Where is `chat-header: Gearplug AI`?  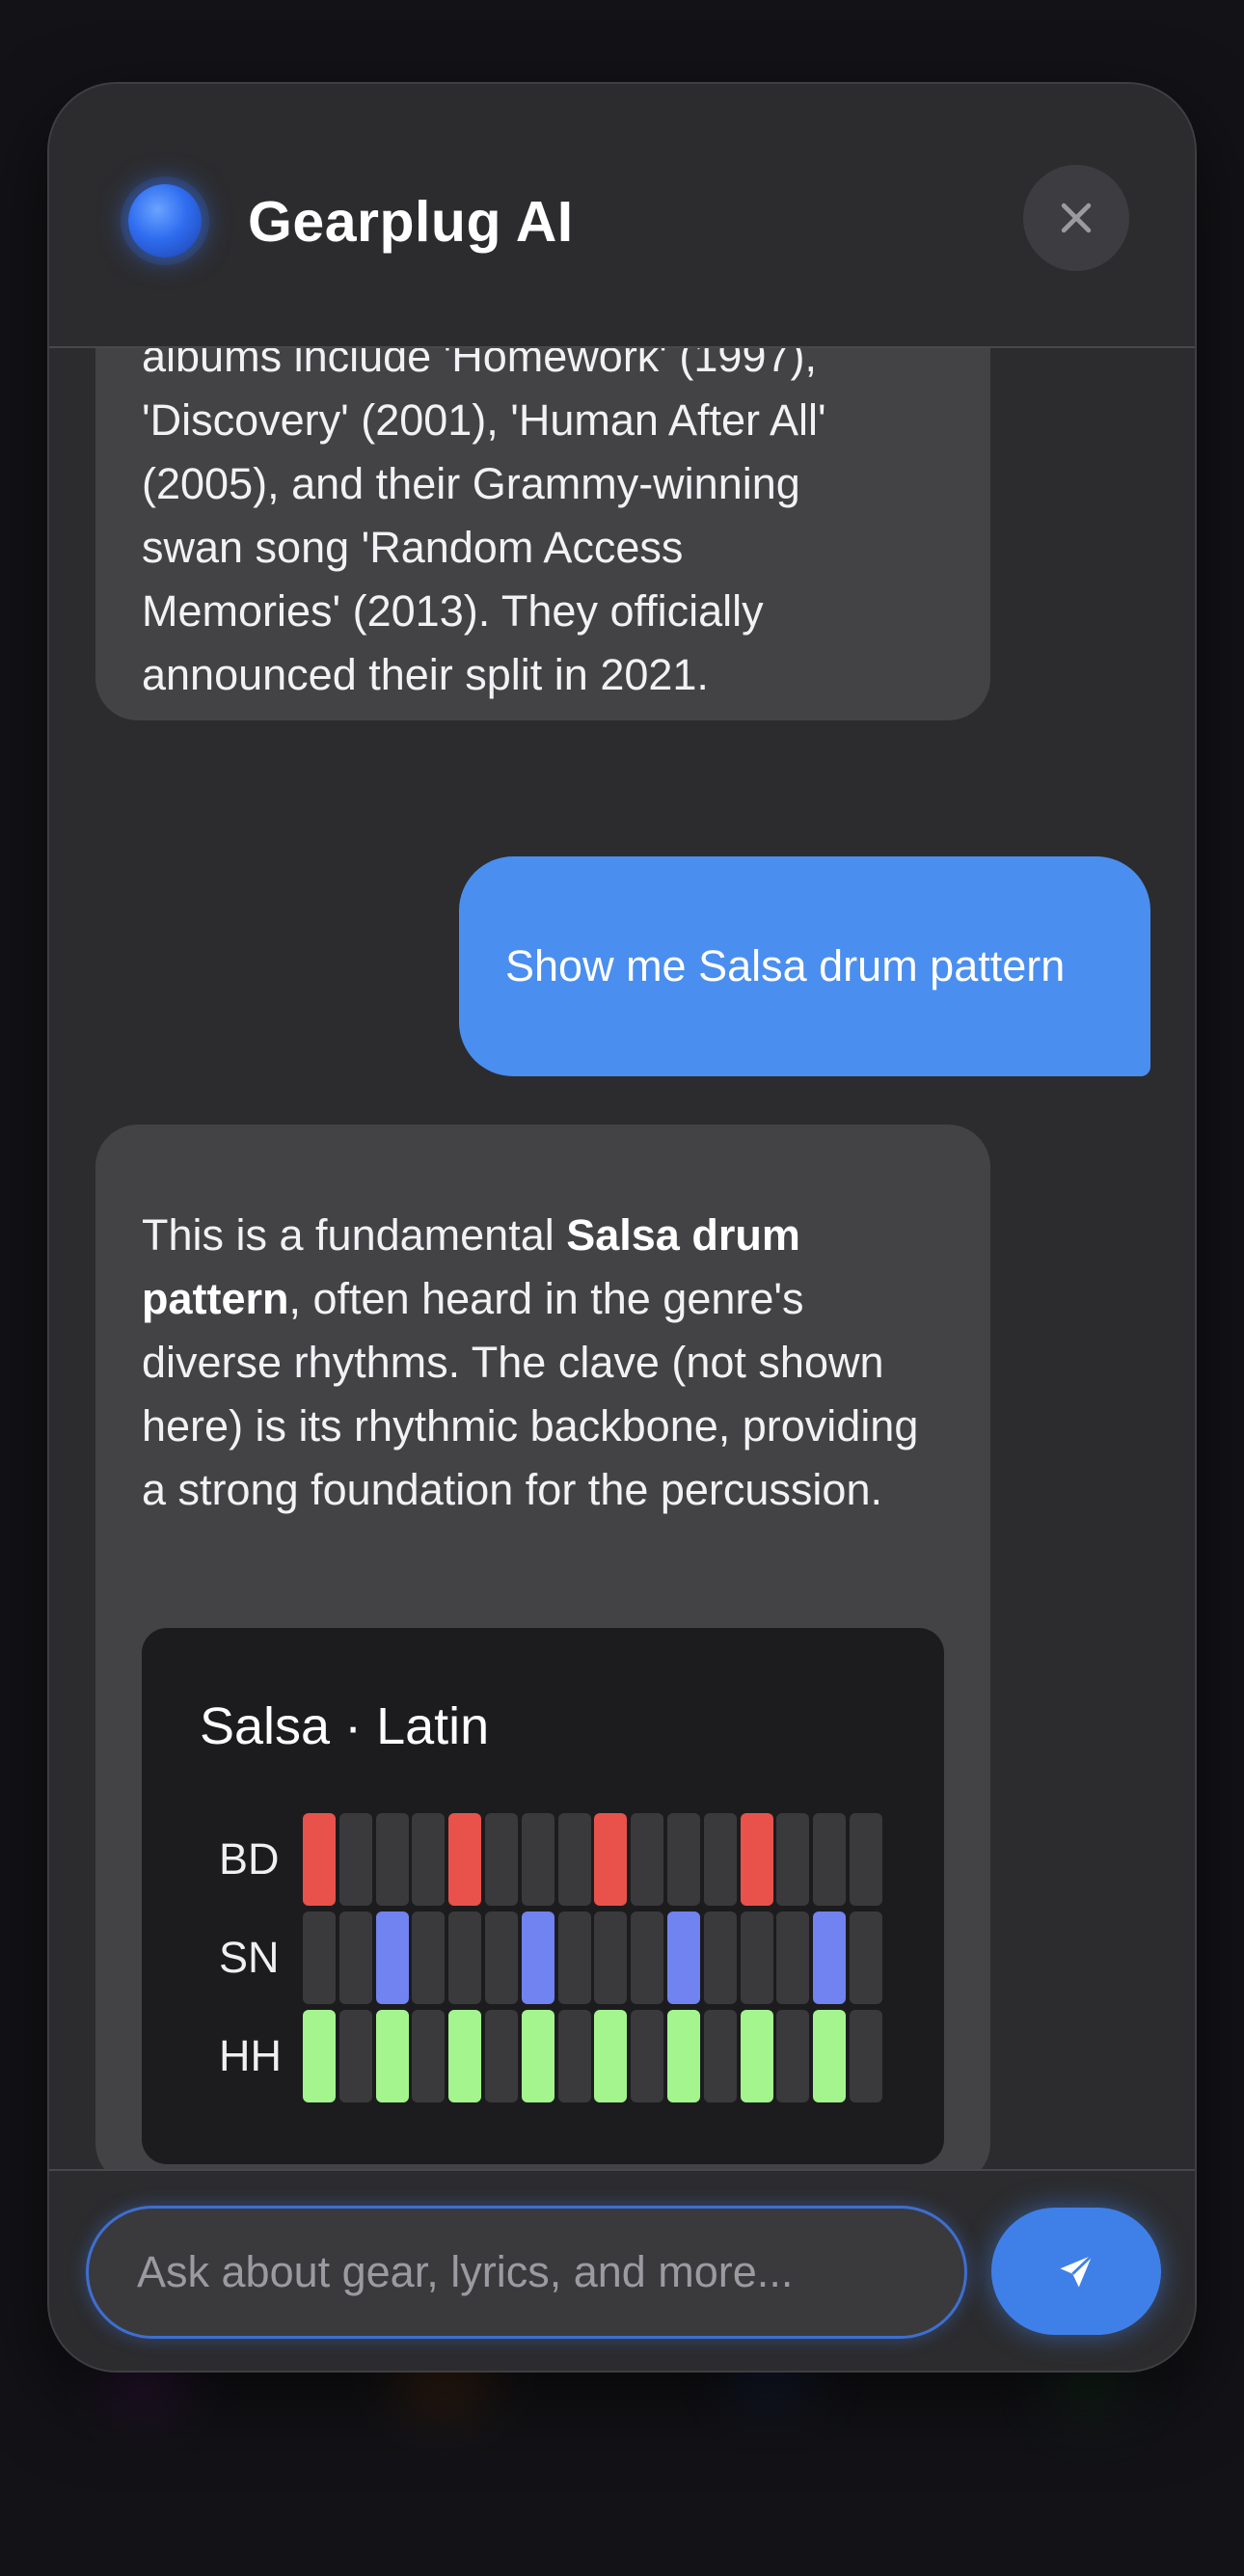 chat-header: Gearplug AI is located at coordinates (622, 216).